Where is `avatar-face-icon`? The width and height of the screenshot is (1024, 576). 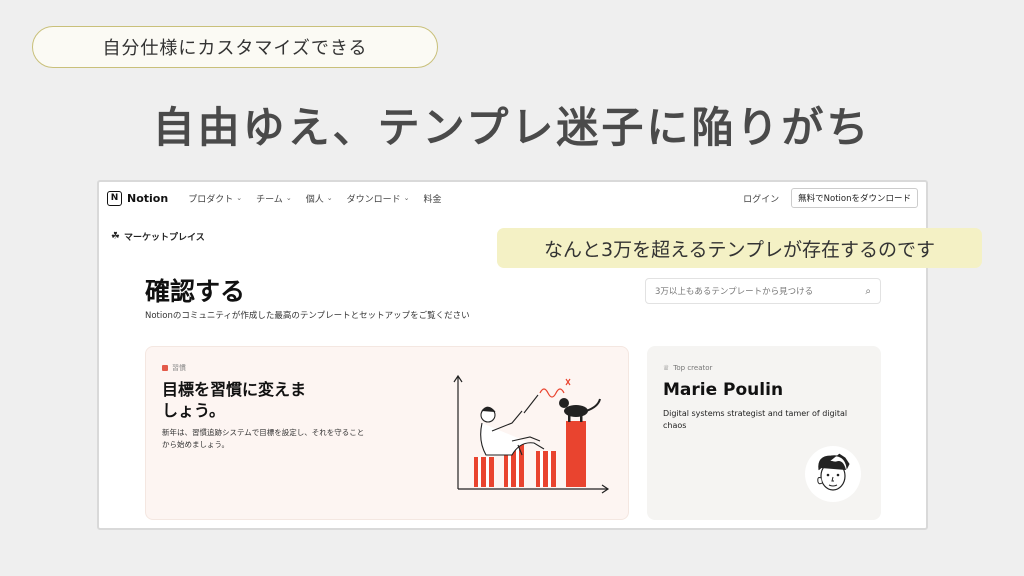
avatar-face-icon is located at coordinates (833, 472).